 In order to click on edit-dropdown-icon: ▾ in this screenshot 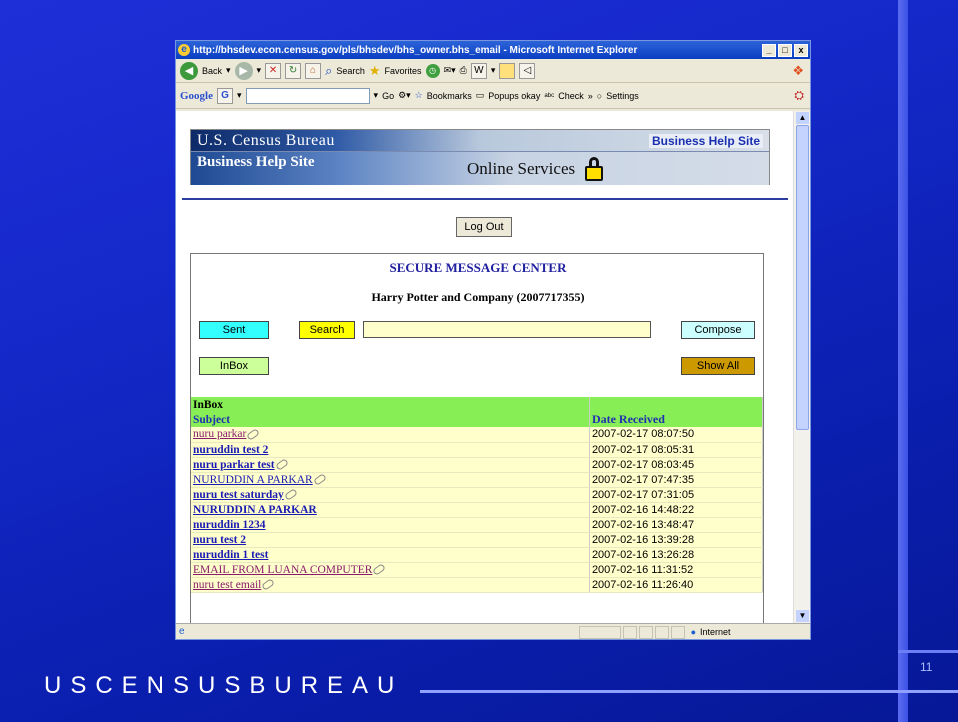, I will do `click(493, 70)`.